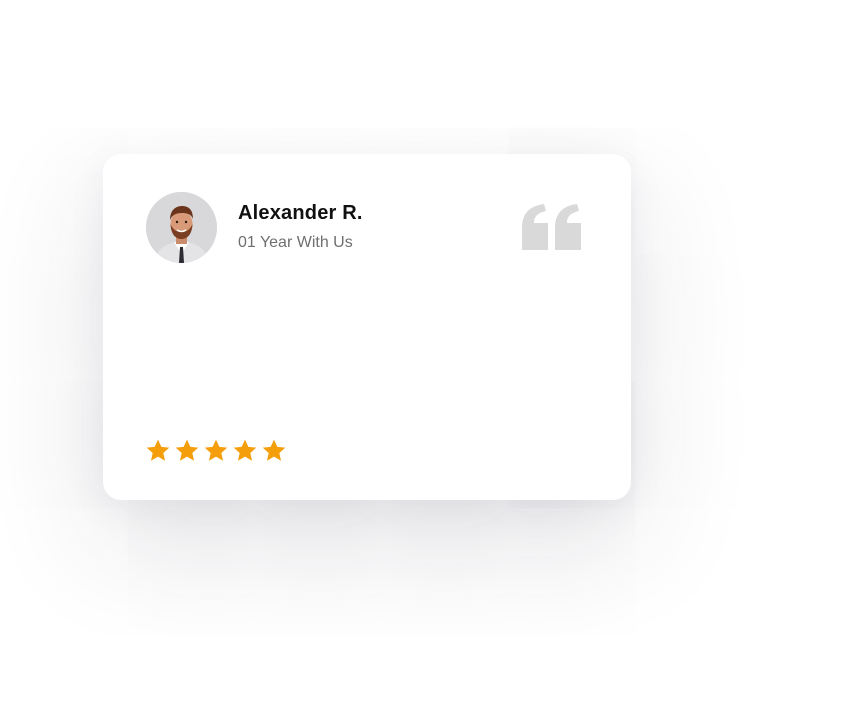 Image resolution: width=843 pixels, height=720 pixels. What do you see at coordinates (551, 227) in the screenshot?
I see `quote-icon` at bounding box center [551, 227].